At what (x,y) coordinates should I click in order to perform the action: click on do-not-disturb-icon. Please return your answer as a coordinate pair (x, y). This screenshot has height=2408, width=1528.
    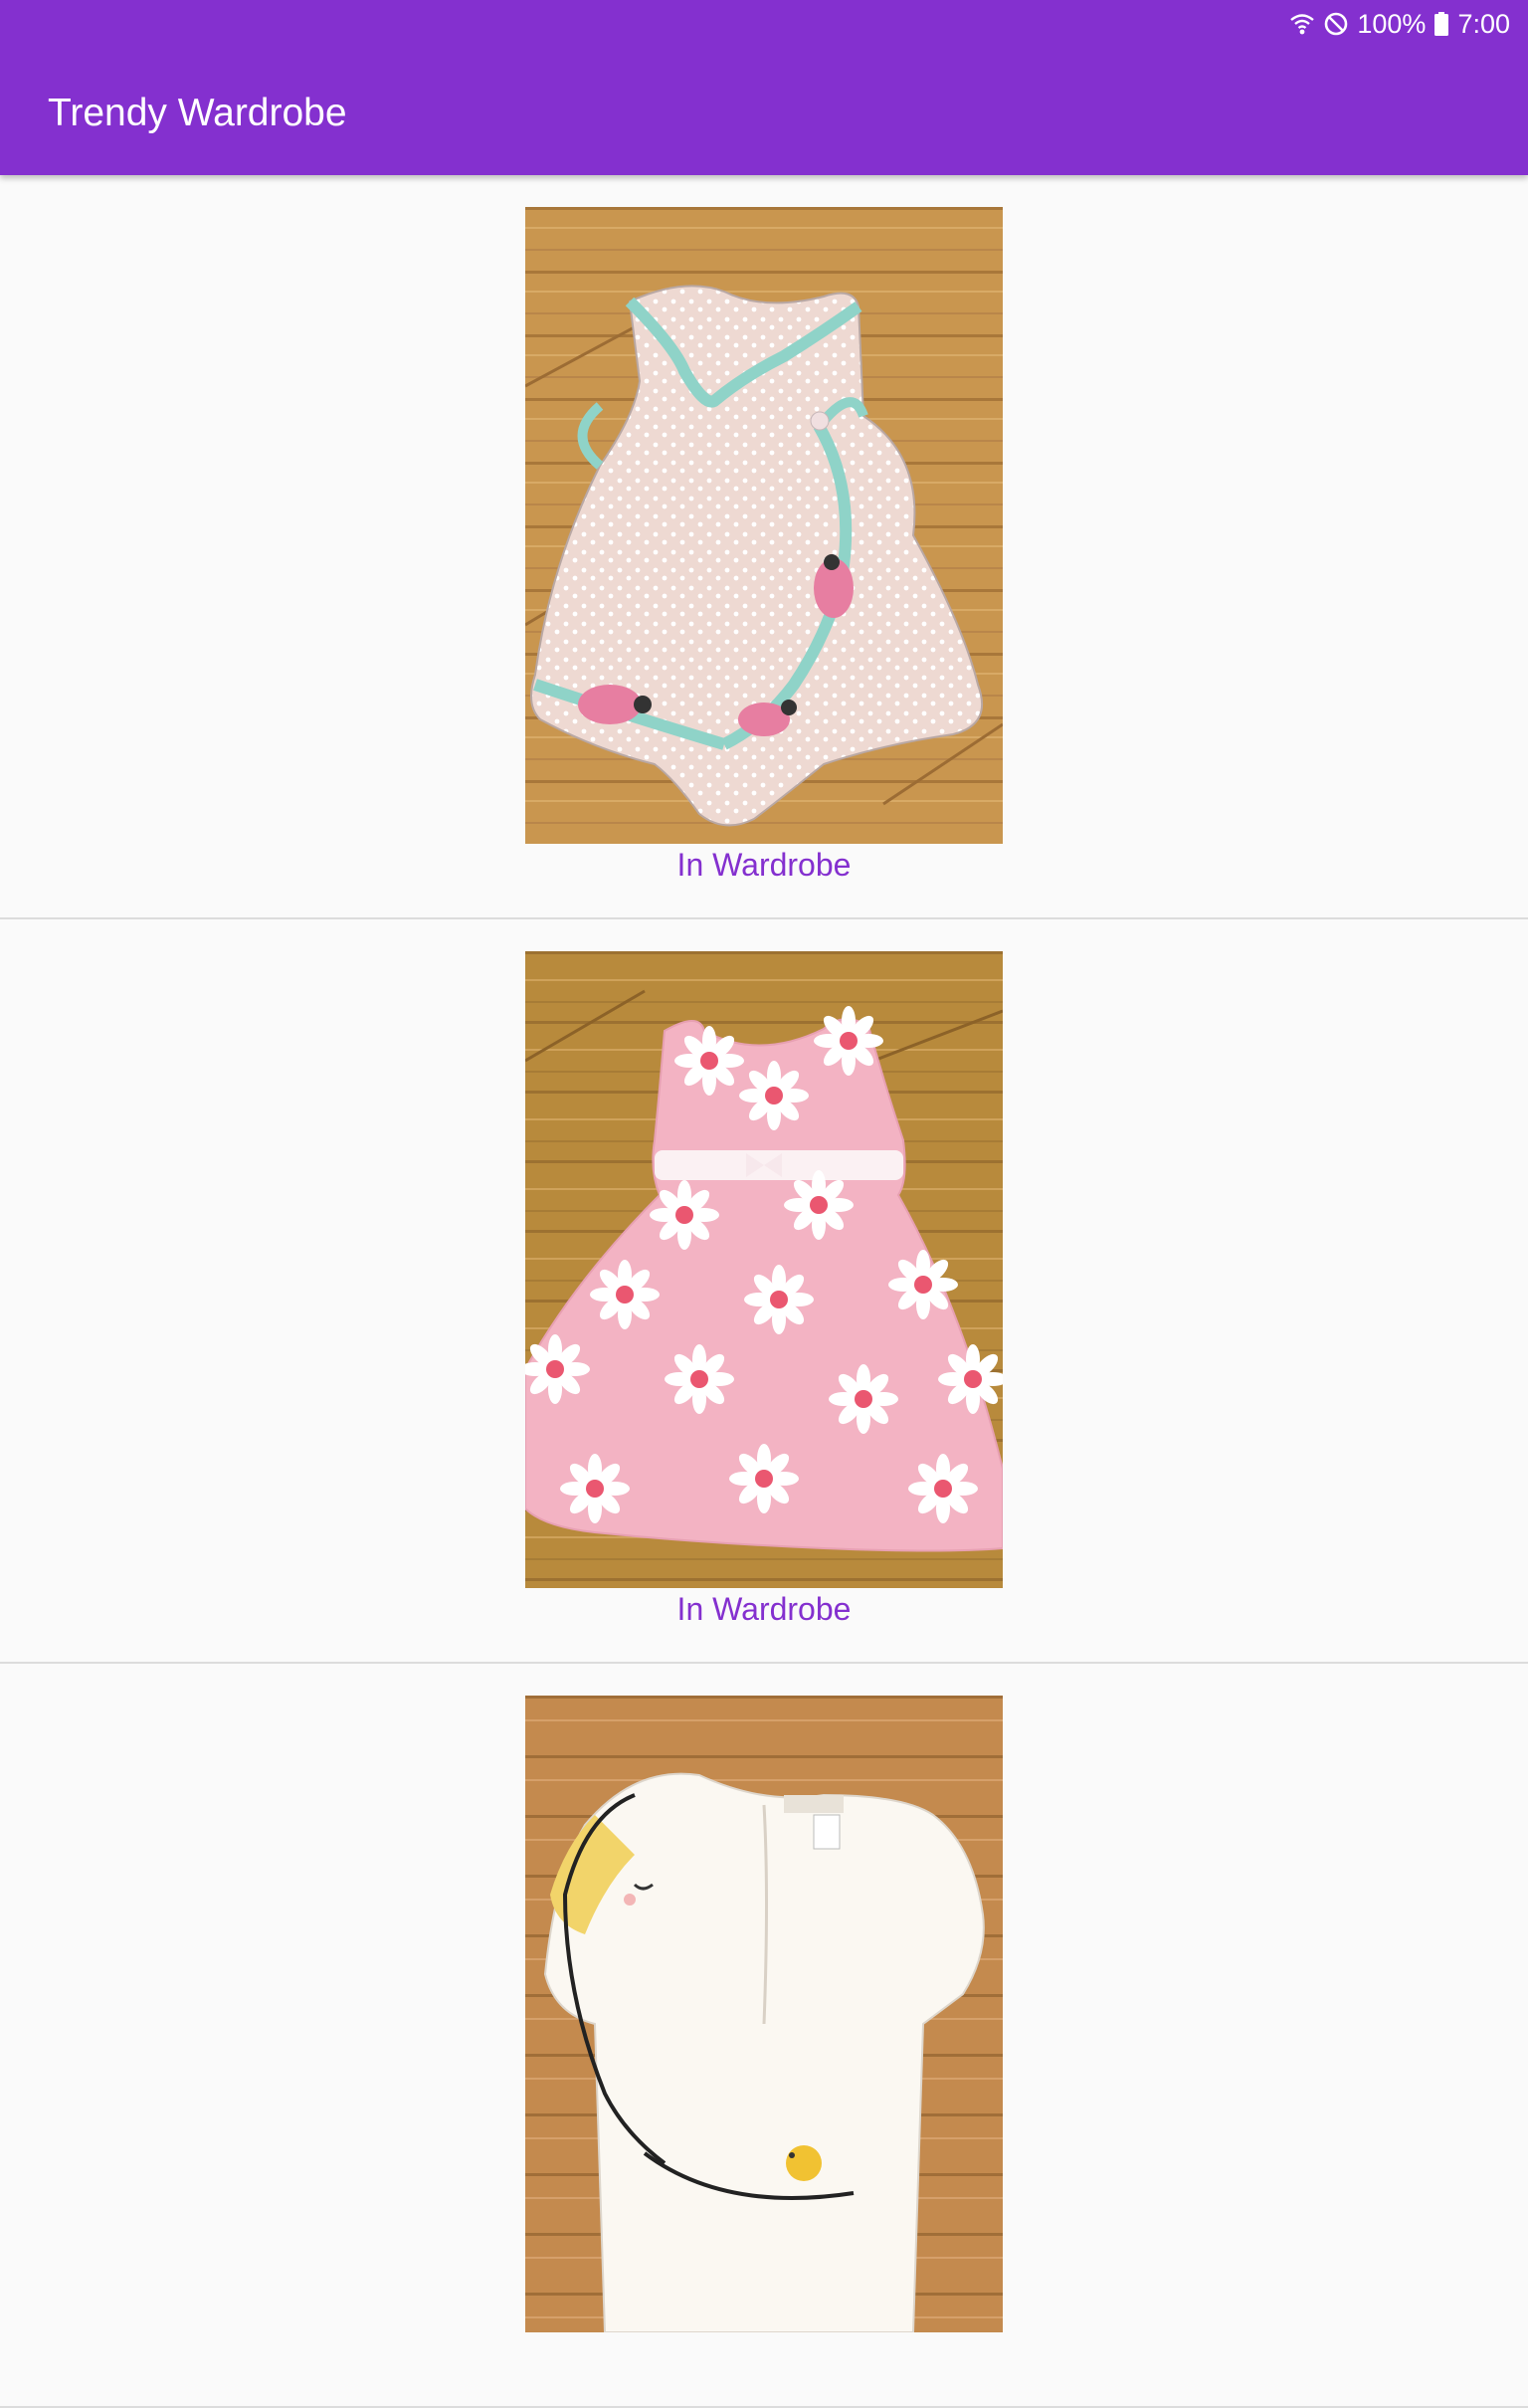
    Looking at the image, I should click on (1336, 24).